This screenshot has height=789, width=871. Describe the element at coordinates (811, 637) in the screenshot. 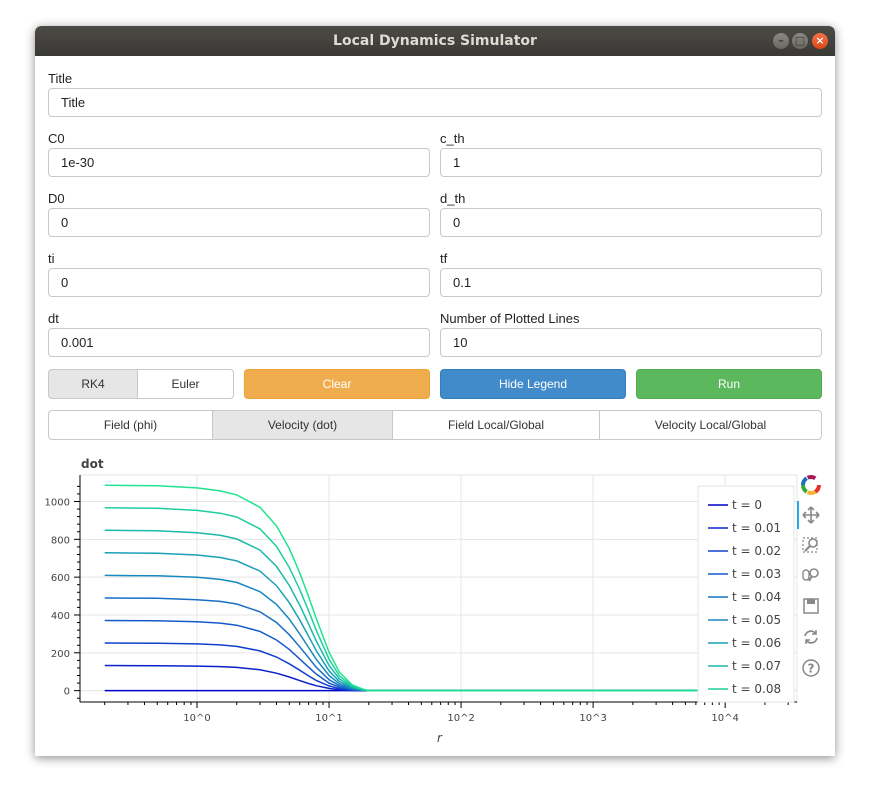

I see `reset-icon` at that location.